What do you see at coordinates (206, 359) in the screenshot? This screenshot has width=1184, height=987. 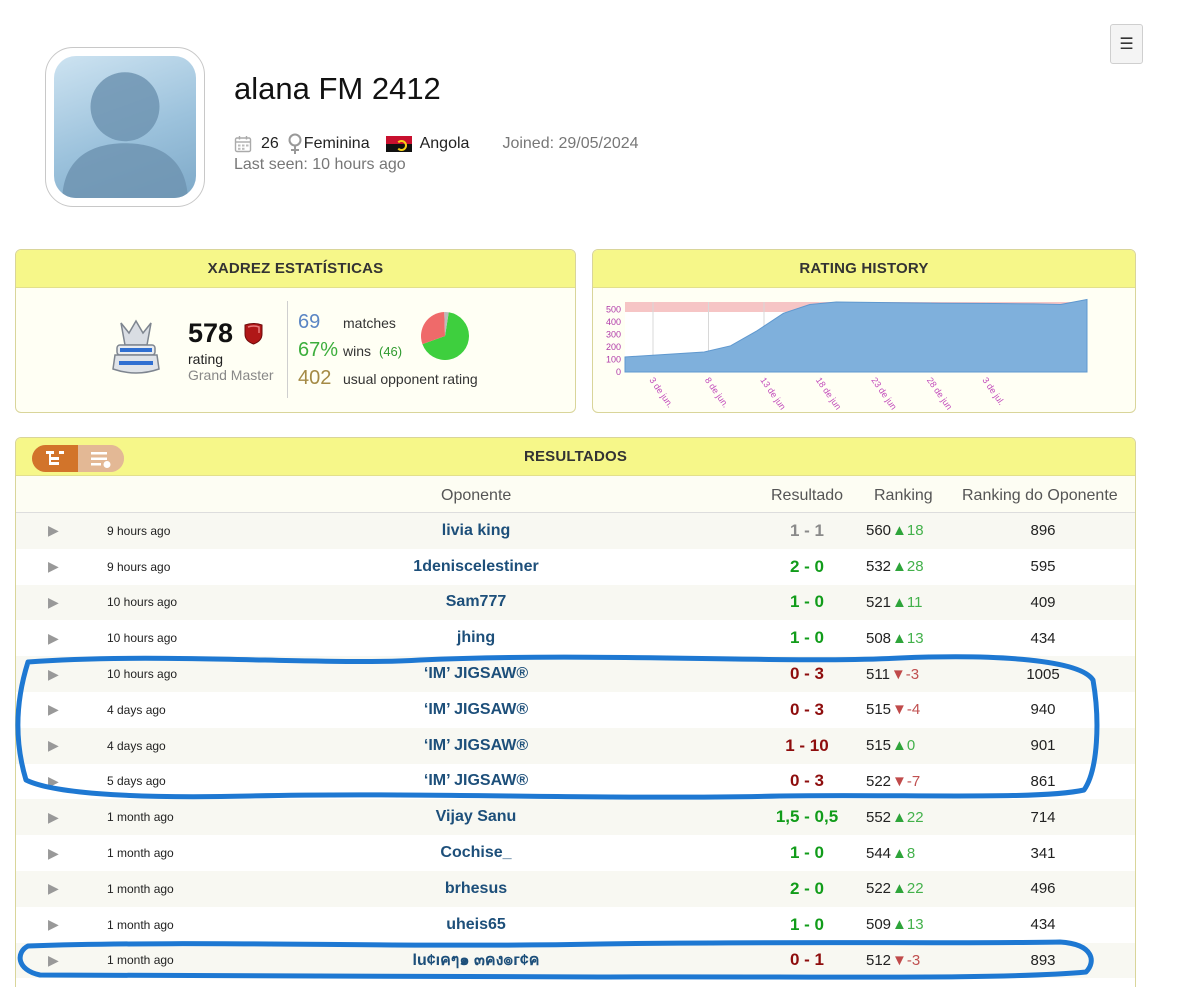 I see `rating-label: rating` at bounding box center [206, 359].